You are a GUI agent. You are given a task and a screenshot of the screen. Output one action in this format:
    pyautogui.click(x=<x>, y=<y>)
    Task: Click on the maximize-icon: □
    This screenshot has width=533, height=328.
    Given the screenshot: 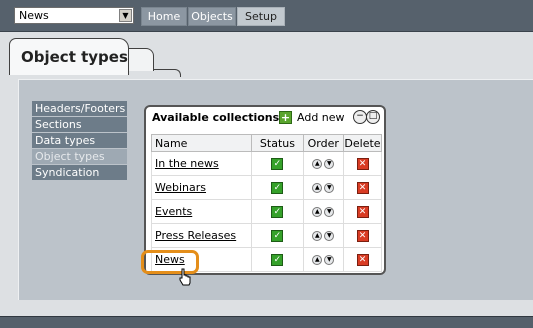 What is the action you would take?
    pyautogui.click(x=373, y=117)
    